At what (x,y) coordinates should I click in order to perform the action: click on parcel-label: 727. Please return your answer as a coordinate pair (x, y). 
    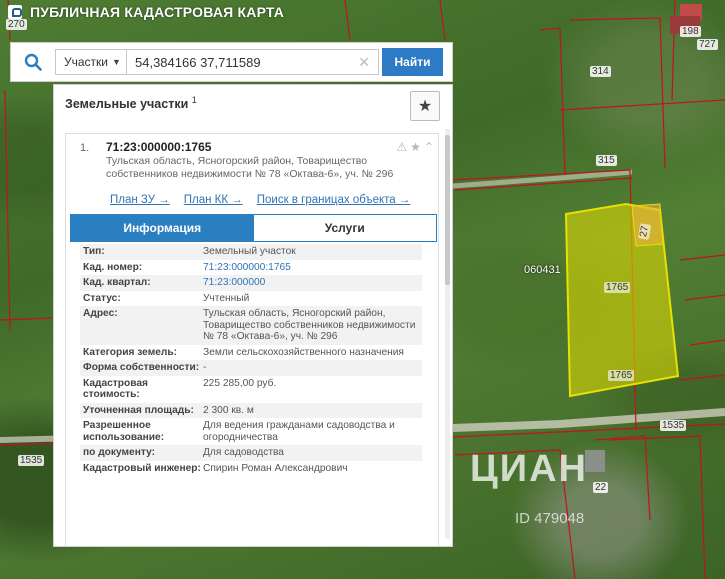
    Looking at the image, I should click on (707, 44).